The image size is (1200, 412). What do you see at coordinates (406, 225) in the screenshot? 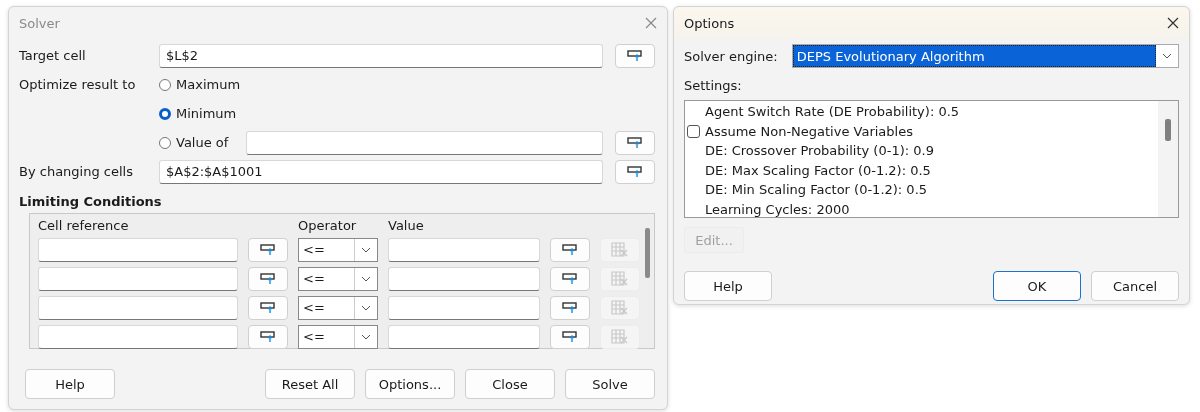
I see `column-header: Value` at bounding box center [406, 225].